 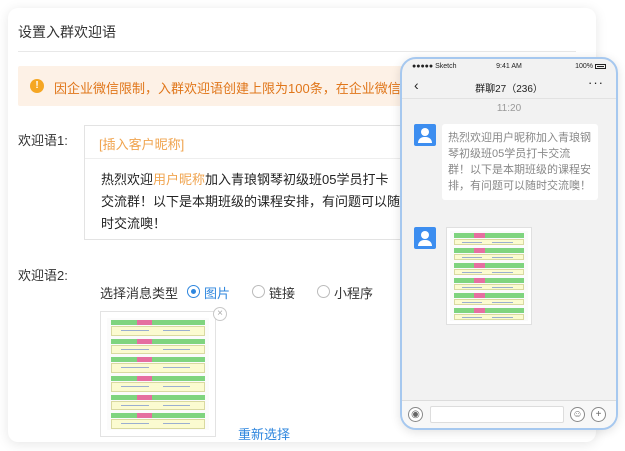 I want to click on sender-avatar, so click(x=425, y=135).